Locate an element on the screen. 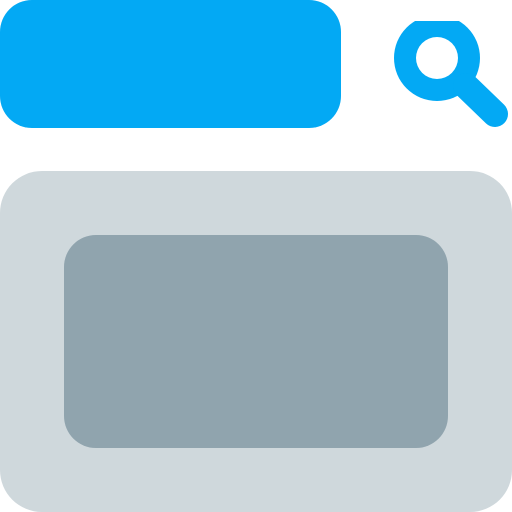 This screenshot has width=512, height=512. search-icon is located at coordinates (448, 71).